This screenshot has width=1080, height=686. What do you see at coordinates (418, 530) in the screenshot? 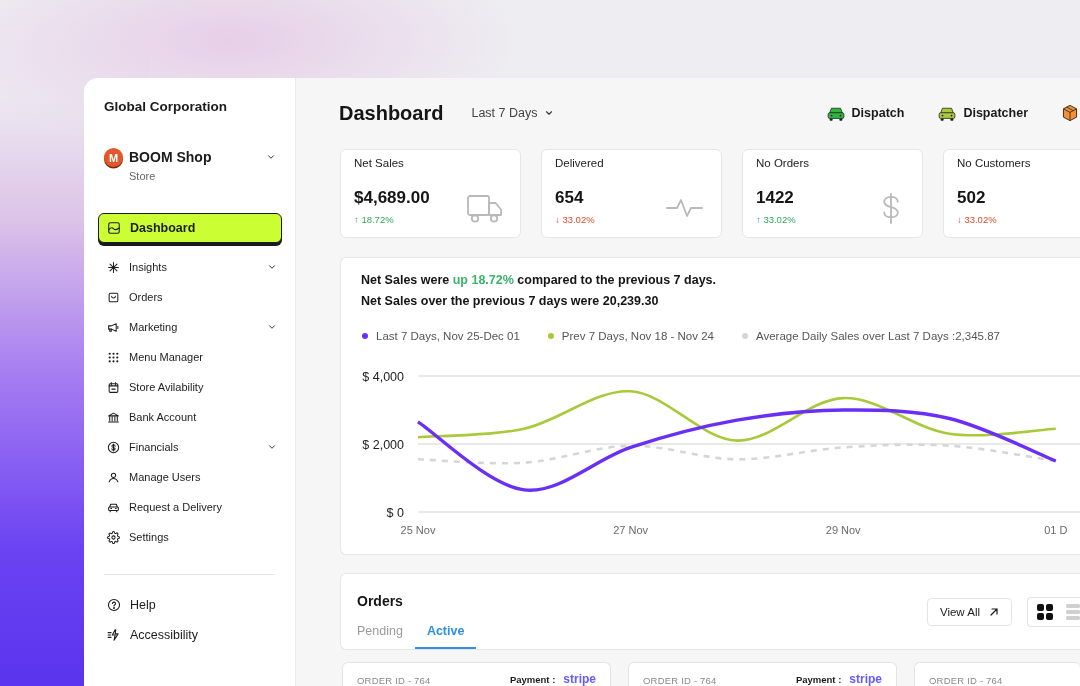
I see `x-axis-label: 25 Nov` at bounding box center [418, 530].